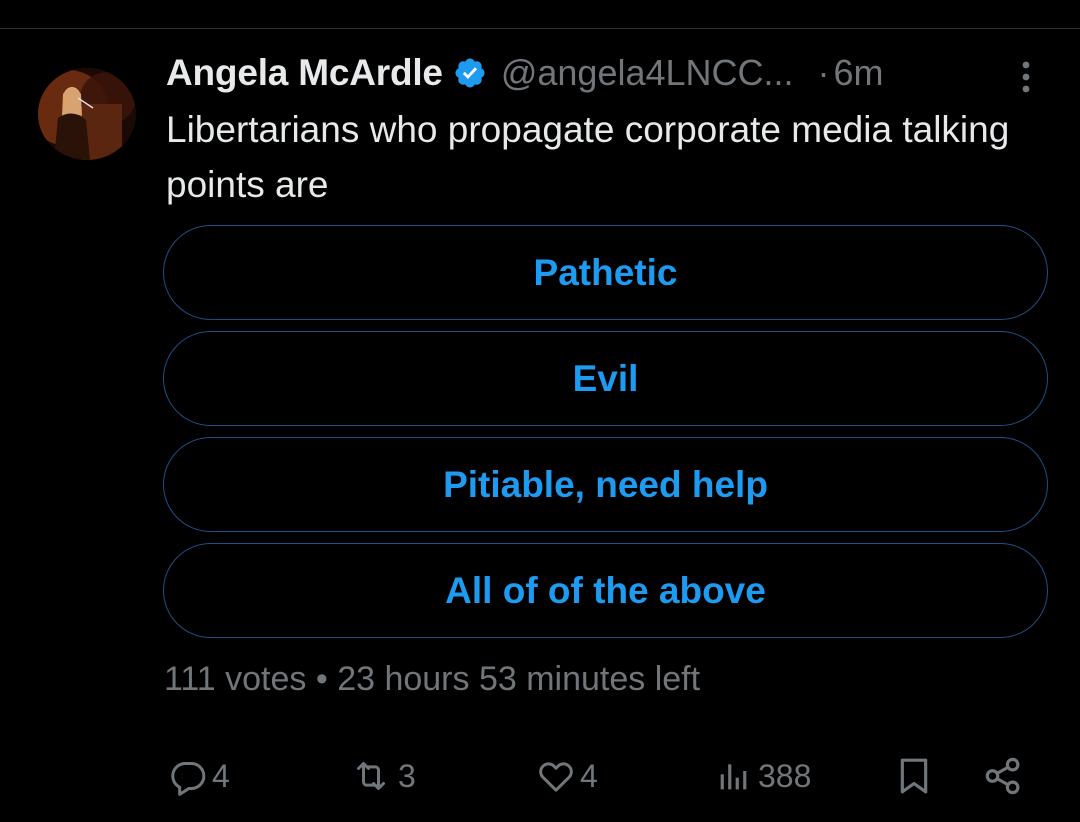 Image resolution: width=1080 pixels, height=822 pixels. I want to click on poll-option-evil: Evil, so click(605, 378).